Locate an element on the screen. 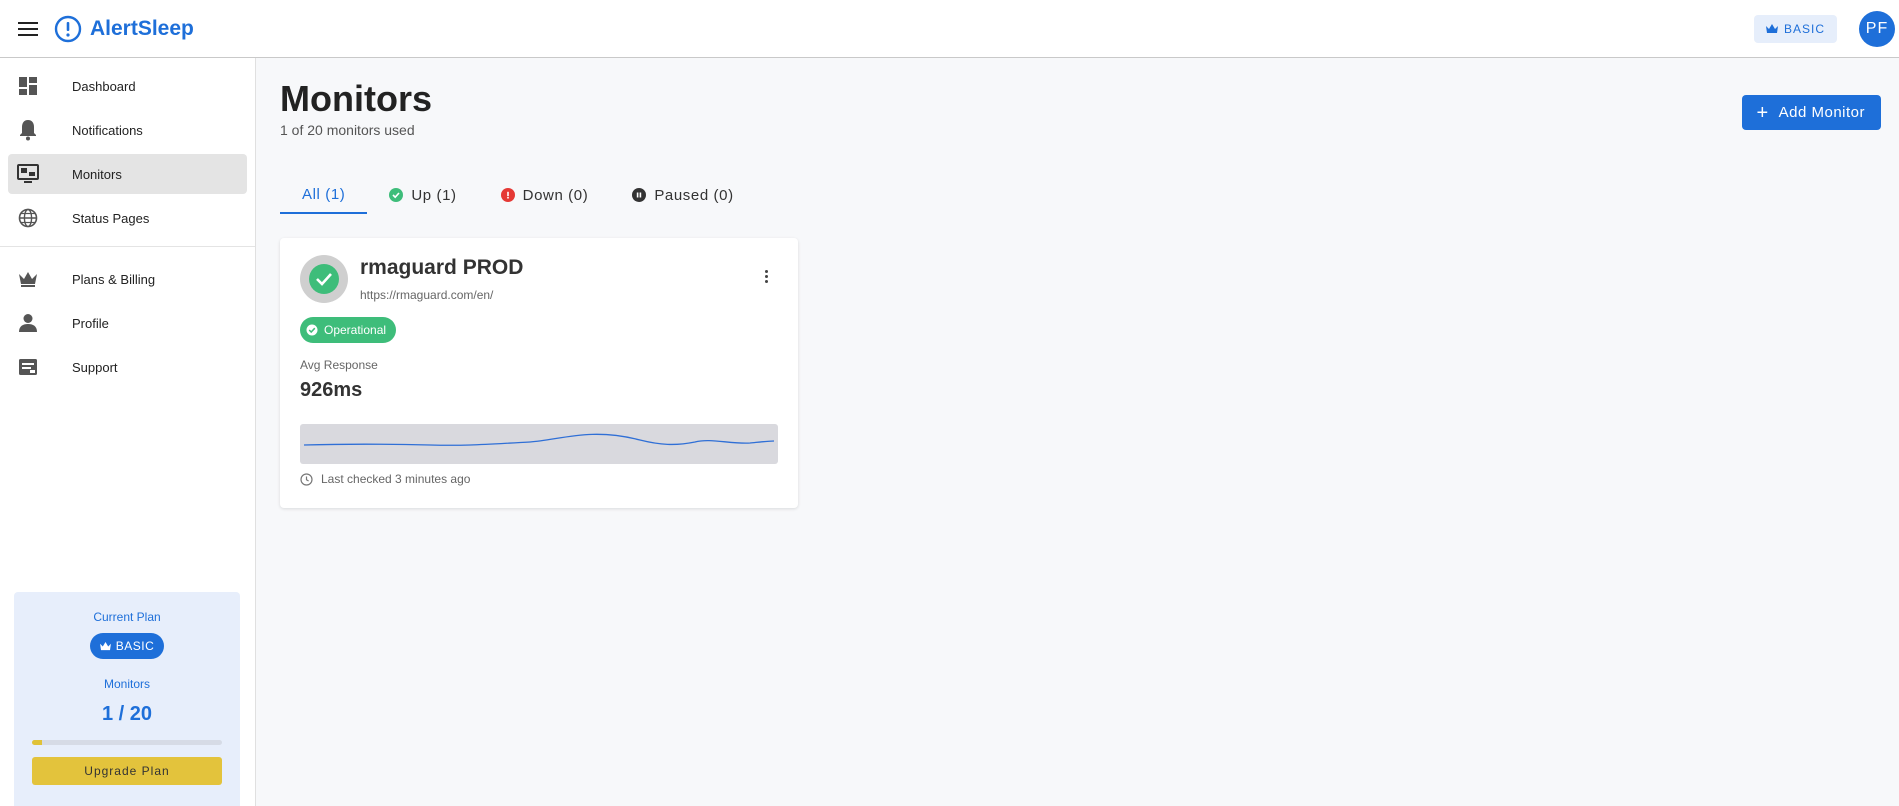 This screenshot has height=806, width=1899. clock-icon is located at coordinates (306, 479).